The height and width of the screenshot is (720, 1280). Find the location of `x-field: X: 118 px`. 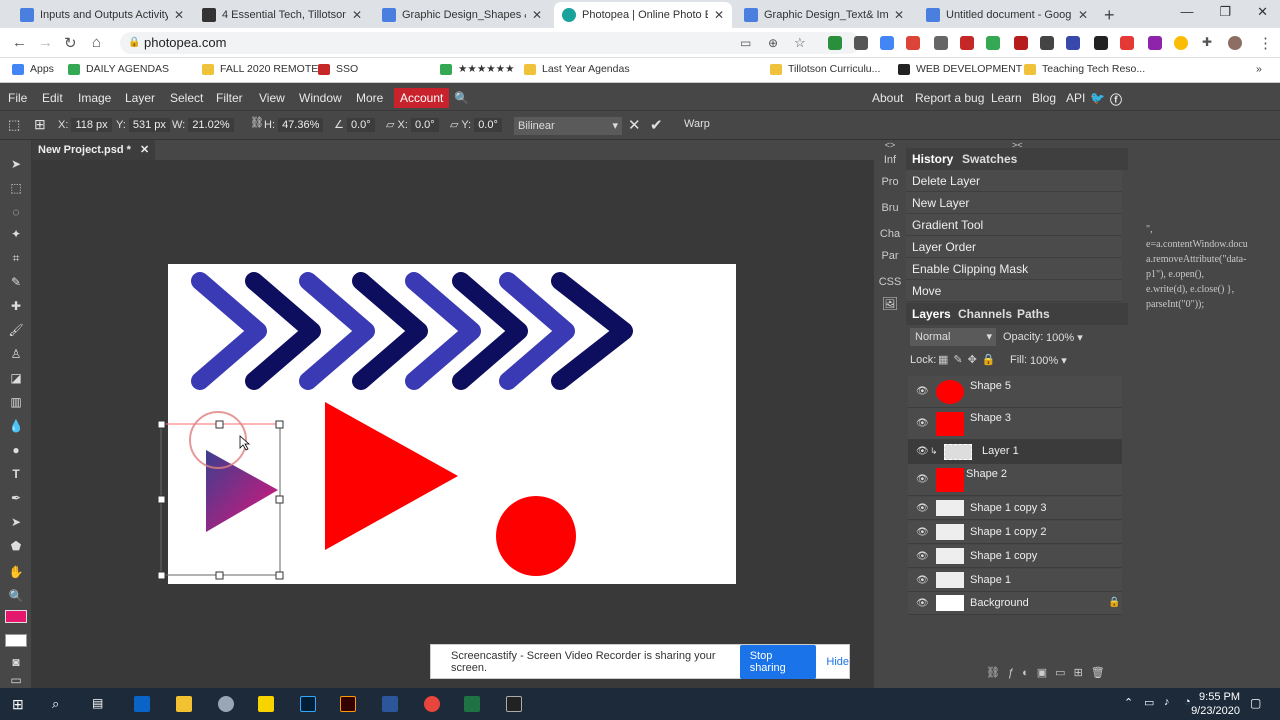

x-field: X: 118 px is located at coordinates (85, 125).